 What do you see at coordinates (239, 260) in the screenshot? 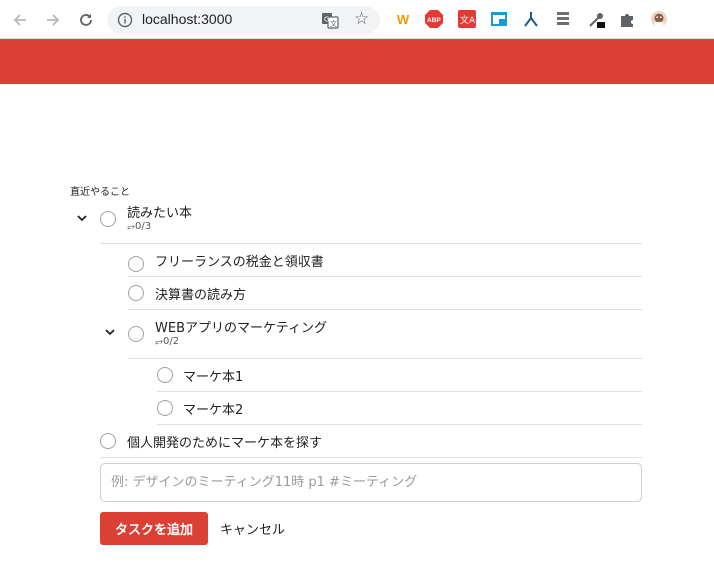
I see `task-label: フリーランスの税金と領収書` at bounding box center [239, 260].